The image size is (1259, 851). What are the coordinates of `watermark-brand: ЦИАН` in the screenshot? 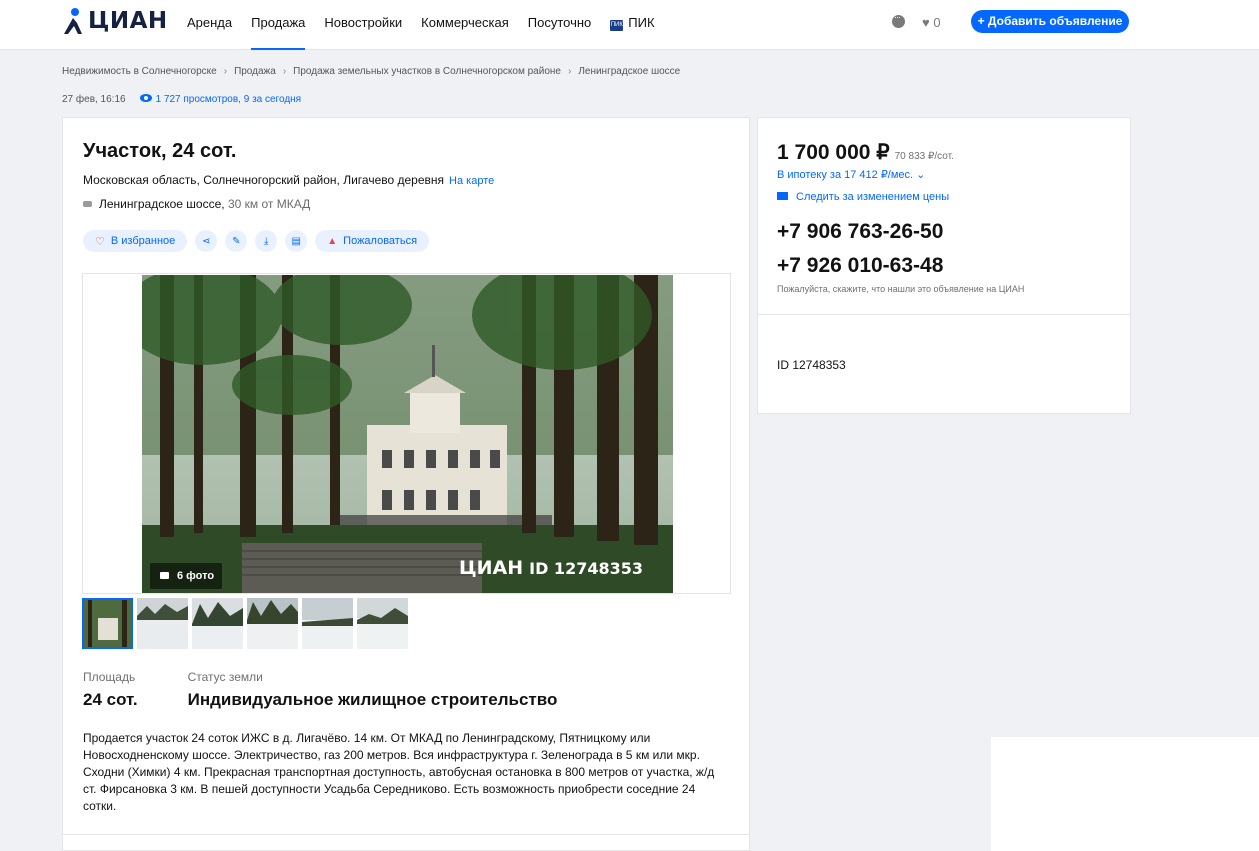 It's located at (491, 568).